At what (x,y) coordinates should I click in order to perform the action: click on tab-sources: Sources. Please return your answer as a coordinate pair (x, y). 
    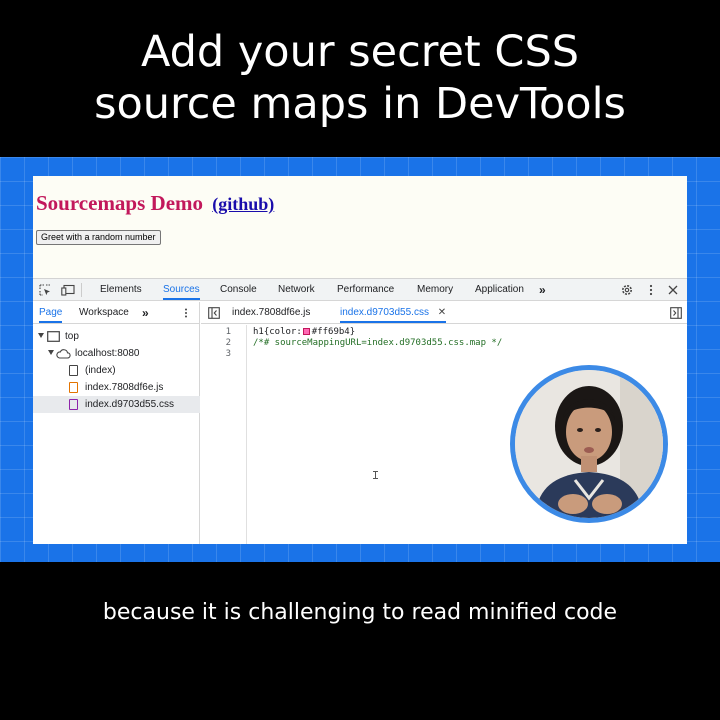
    Looking at the image, I should click on (181, 289).